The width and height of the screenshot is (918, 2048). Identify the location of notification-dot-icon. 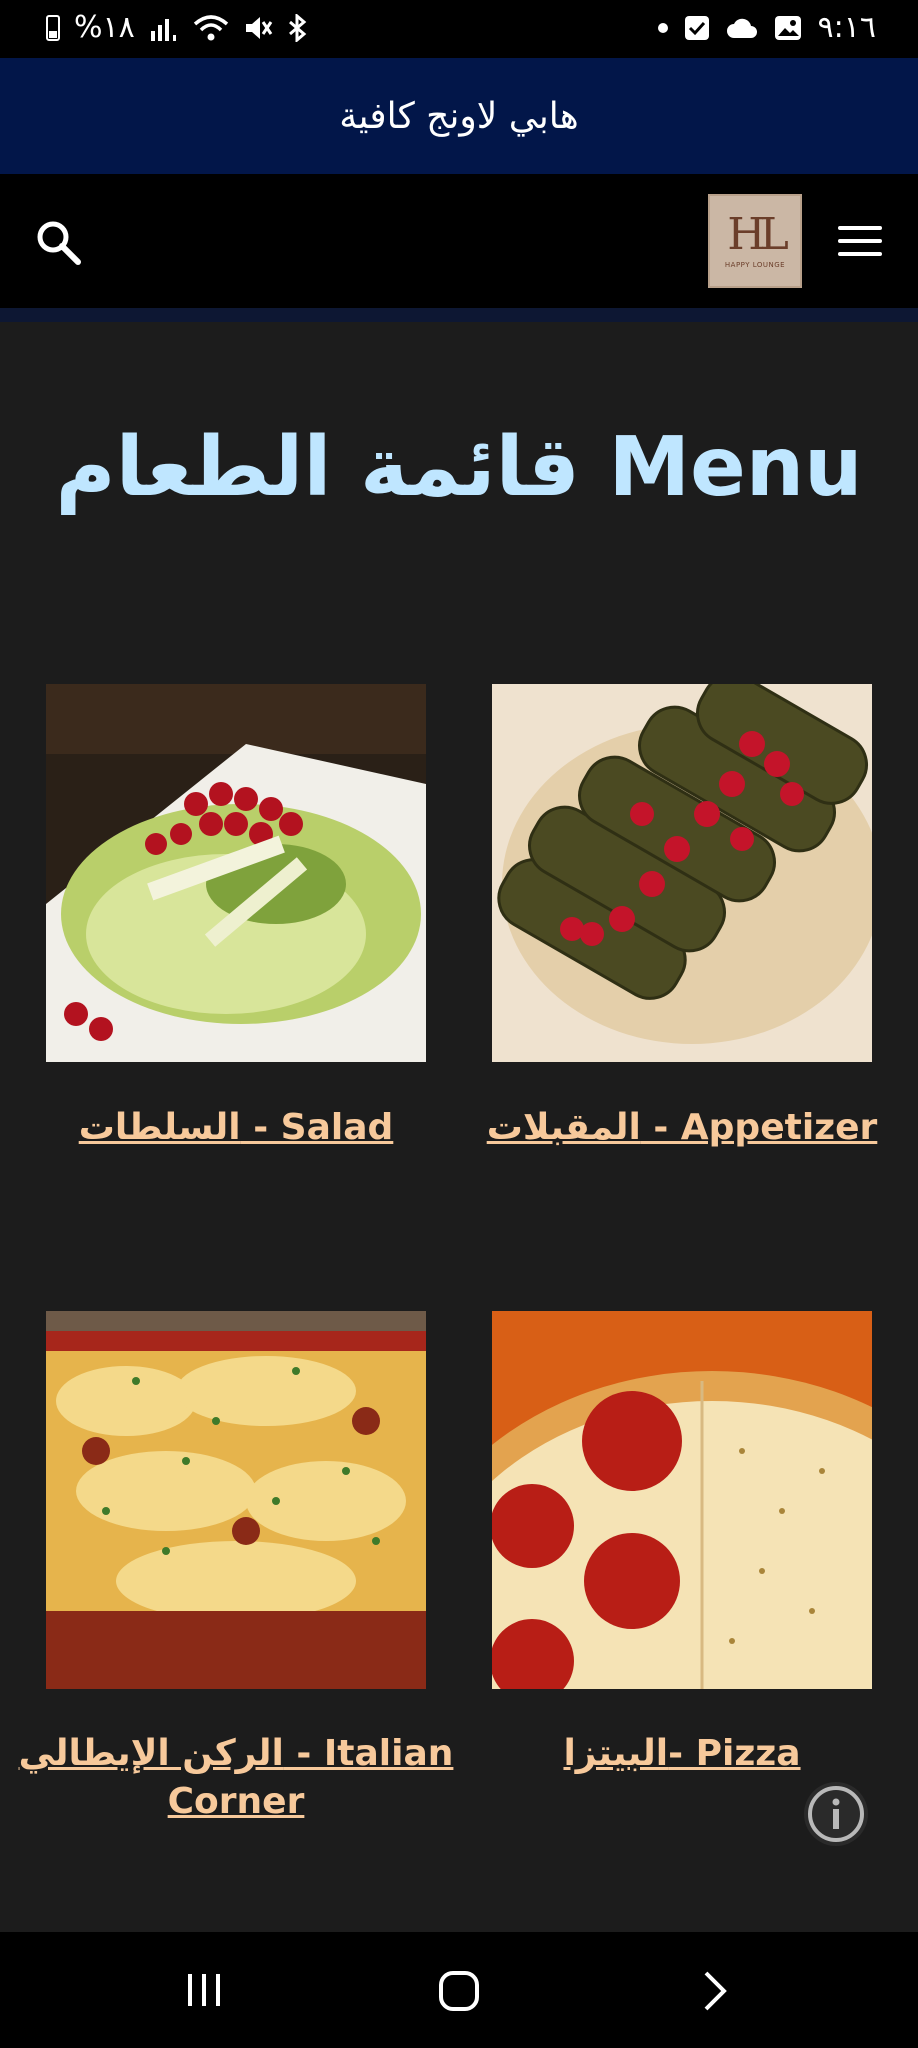
(662, 27).